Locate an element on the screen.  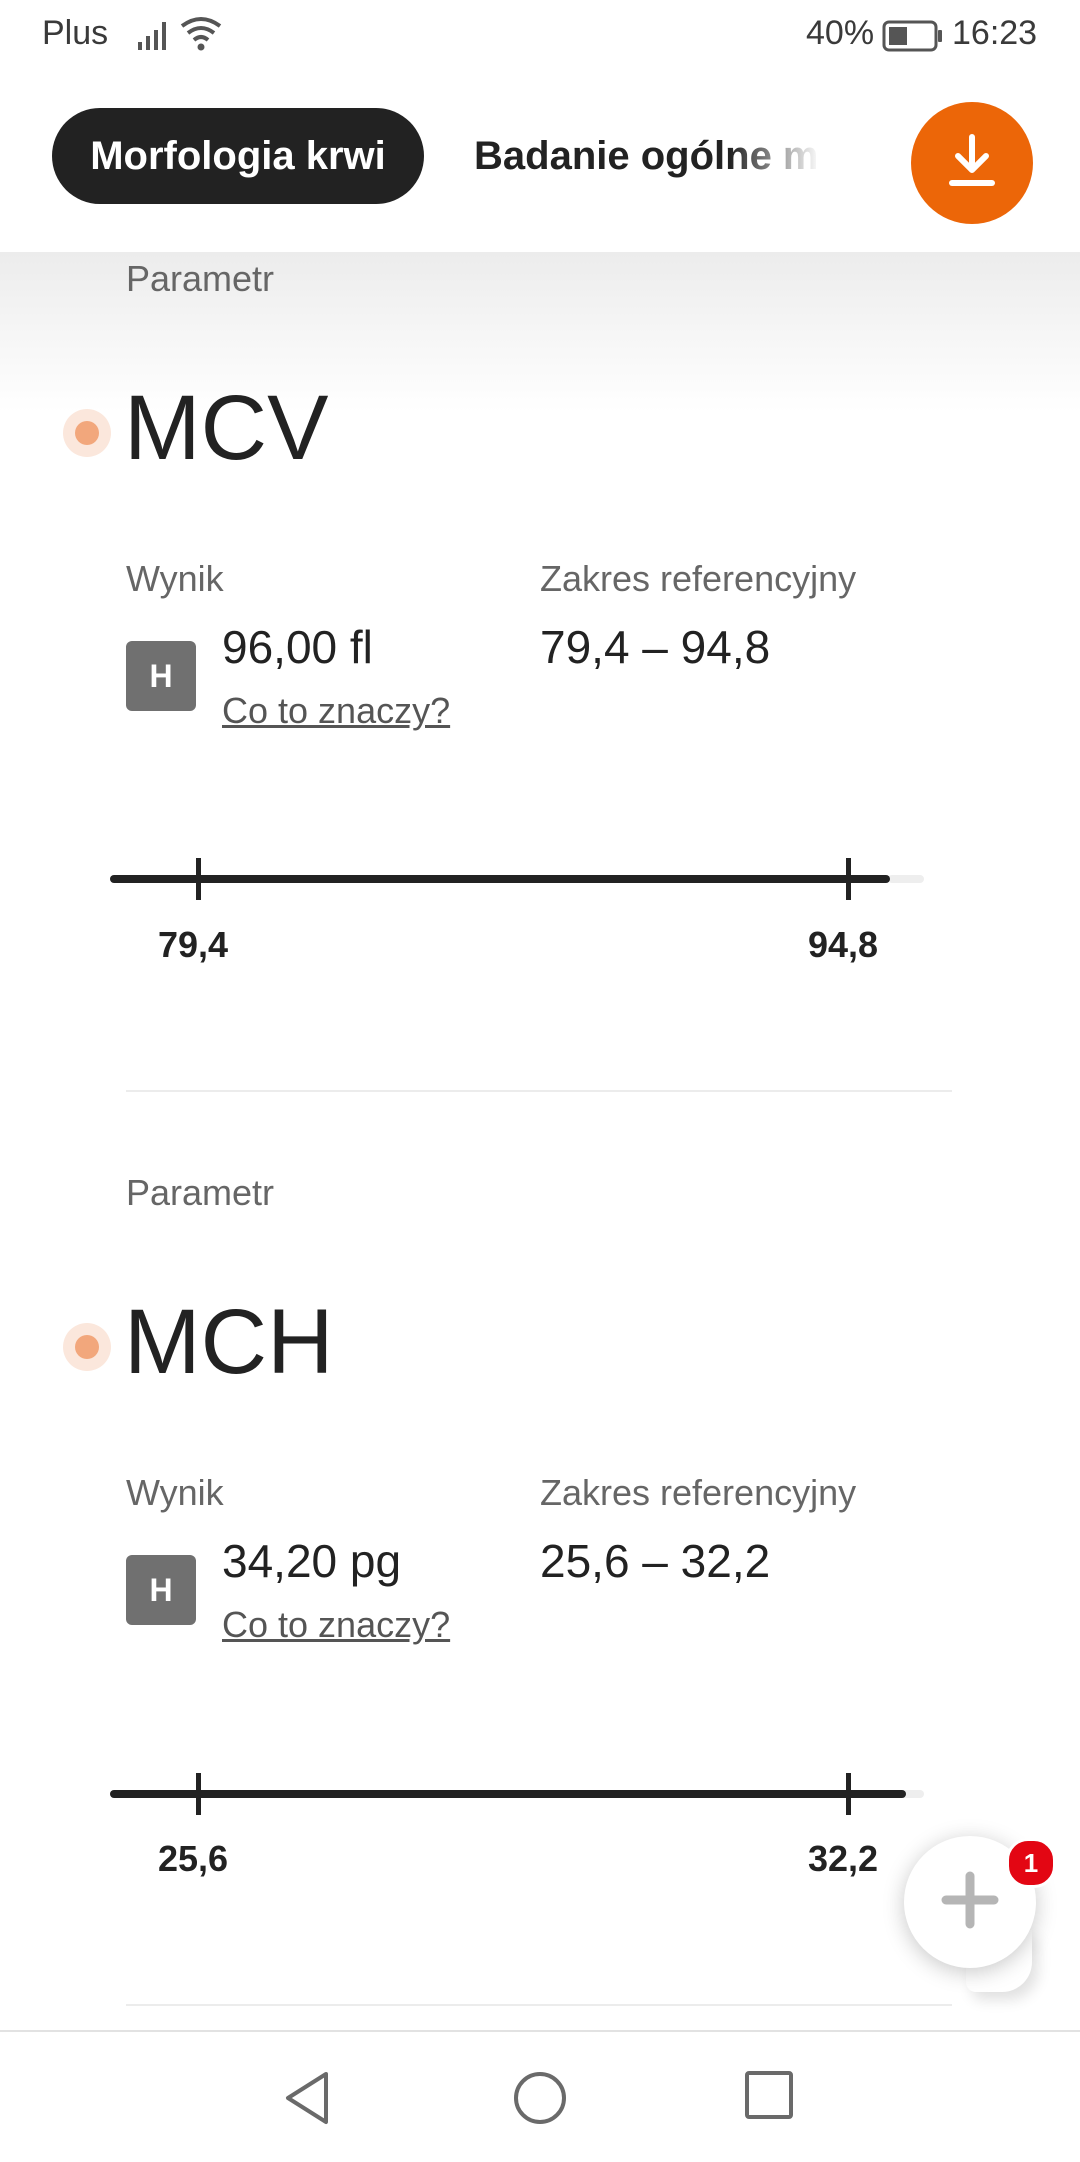
parameter-name: MCH is located at coordinates (229, 1342).